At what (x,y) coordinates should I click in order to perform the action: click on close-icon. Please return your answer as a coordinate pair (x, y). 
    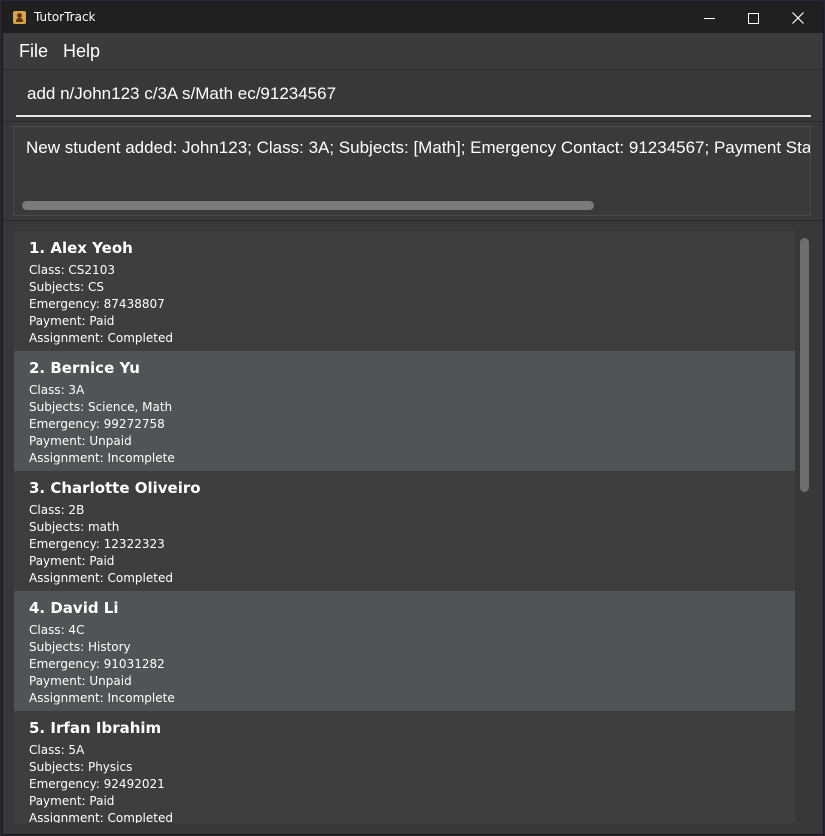
    Looking at the image, I should click on (798, 18).